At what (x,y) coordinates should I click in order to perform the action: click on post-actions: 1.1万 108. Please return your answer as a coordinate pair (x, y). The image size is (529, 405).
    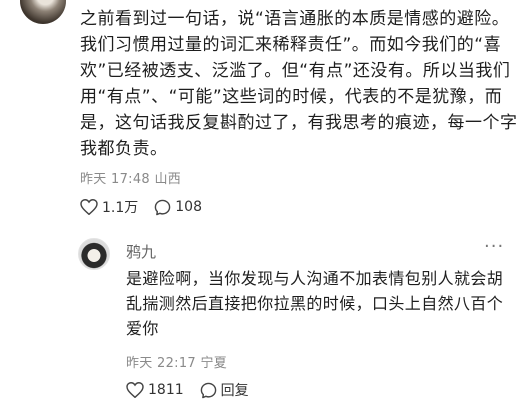
    Looking at the image, I should click on (141, 207).